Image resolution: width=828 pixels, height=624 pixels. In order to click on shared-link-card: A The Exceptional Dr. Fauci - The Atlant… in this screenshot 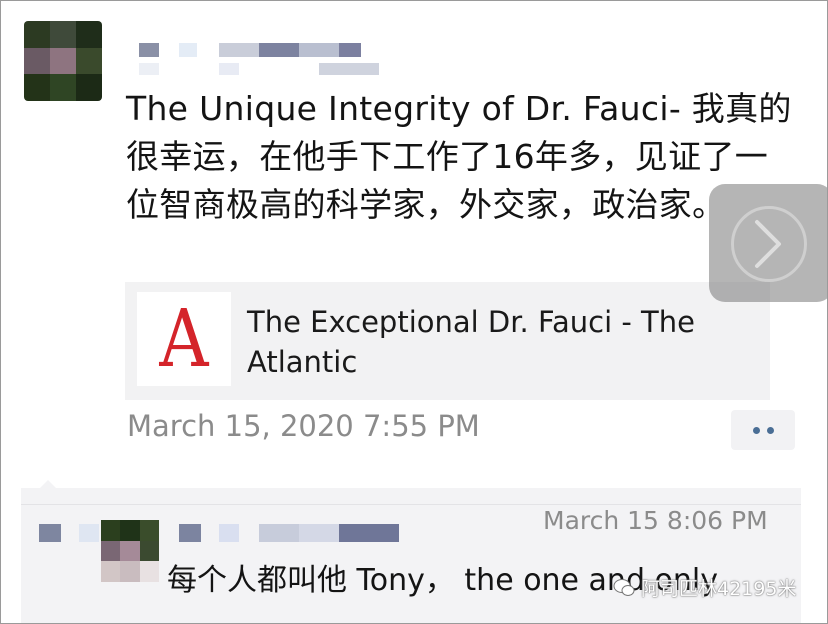, I will do `click(447, 341)`.